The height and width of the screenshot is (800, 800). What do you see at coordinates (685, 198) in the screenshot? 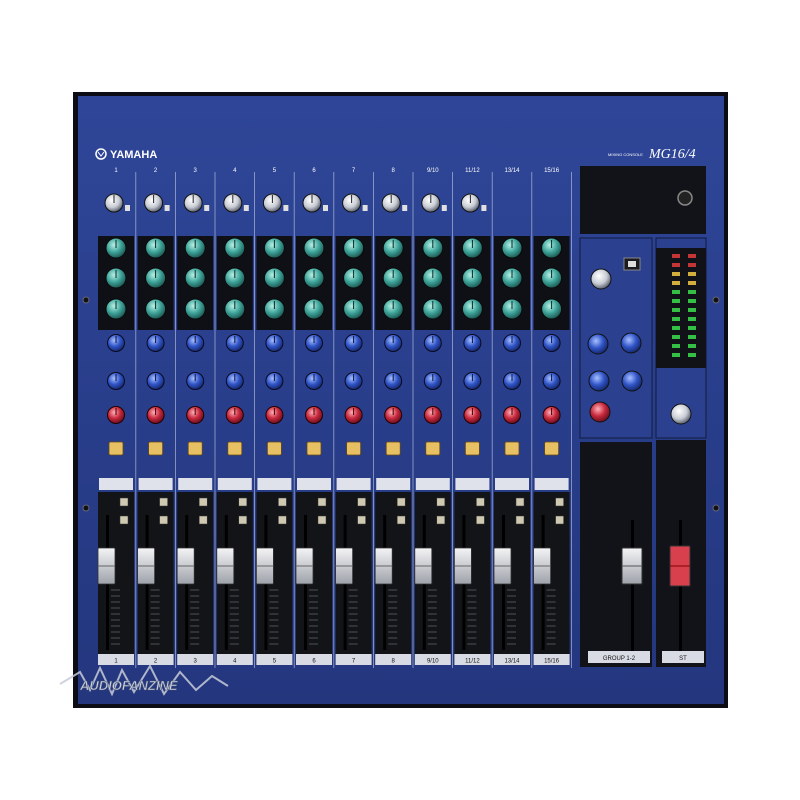
I see `phones-jack` at bounding box center [685, 198].